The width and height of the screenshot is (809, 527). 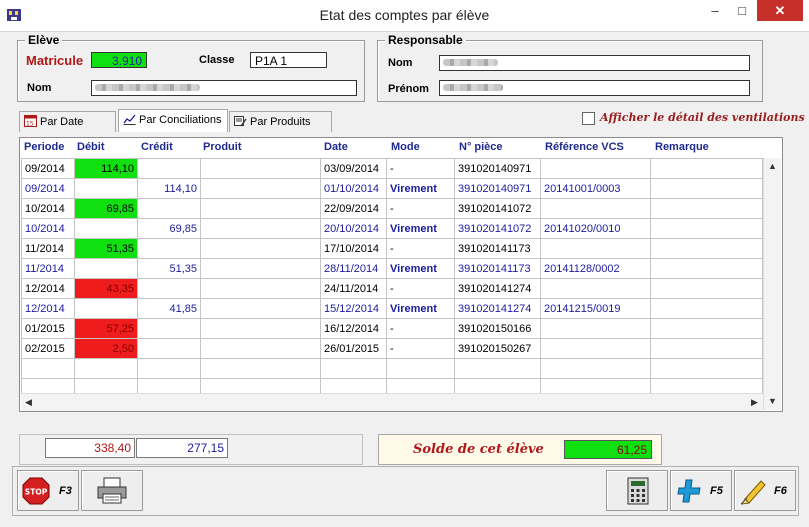 What do you see at coordinates (392, 402) in the screenshot?
I see `horizontal-scrollbar: ◀ ▶` at bounding box center [392, 402].